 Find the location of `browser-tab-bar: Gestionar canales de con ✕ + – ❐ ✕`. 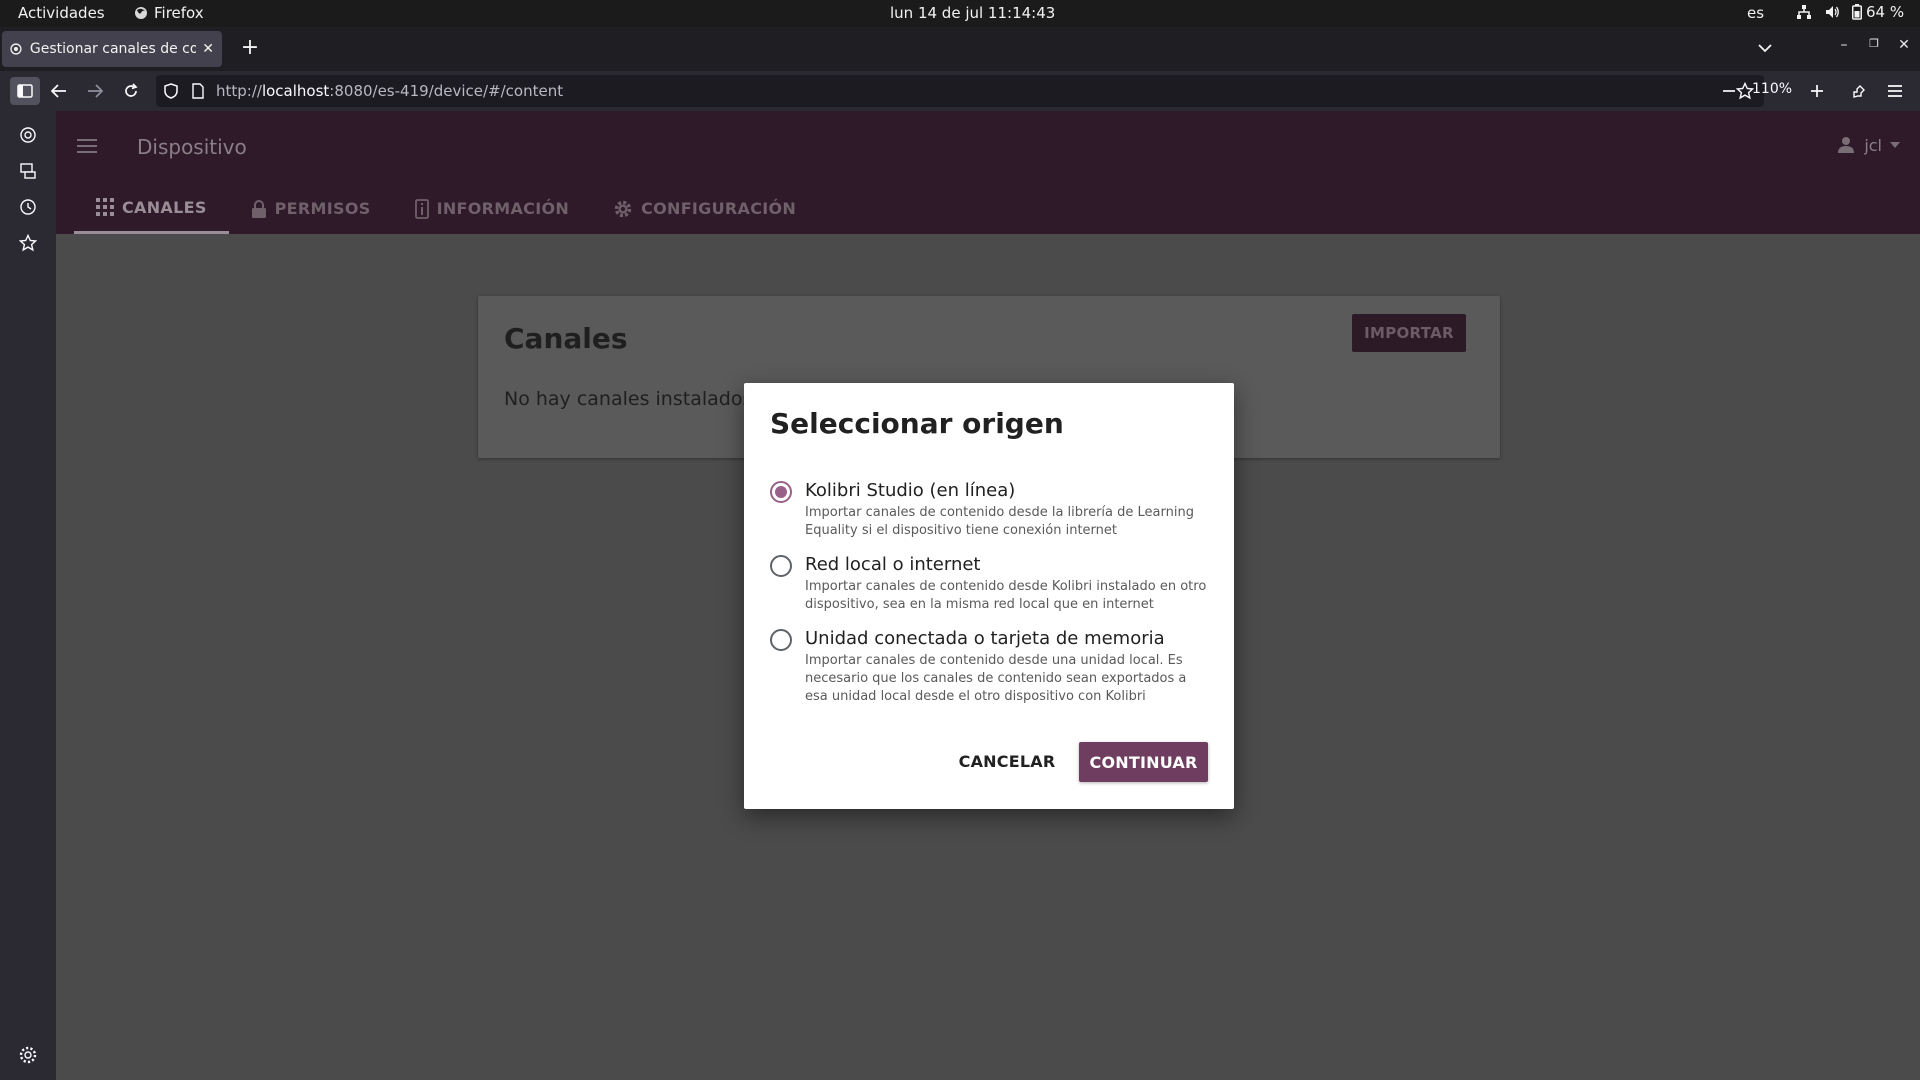

browser-tab-bar: Gestionar canales de con ✕ + – ❐ ✕ is located at coordinates (960, 49).